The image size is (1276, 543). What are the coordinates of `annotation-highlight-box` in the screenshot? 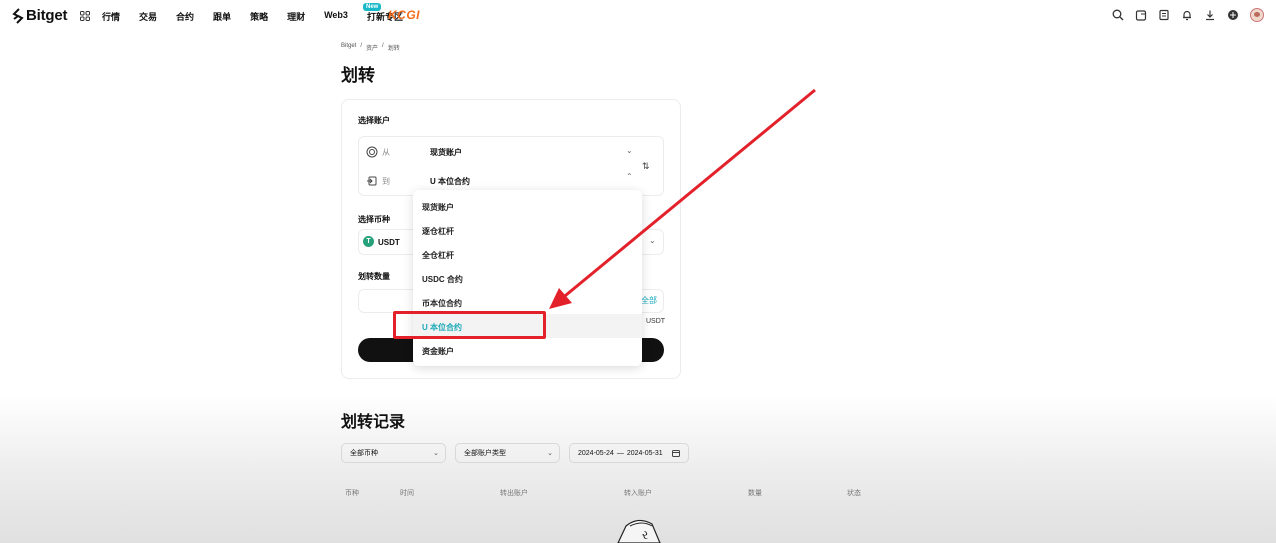 It's located at (469, 325).